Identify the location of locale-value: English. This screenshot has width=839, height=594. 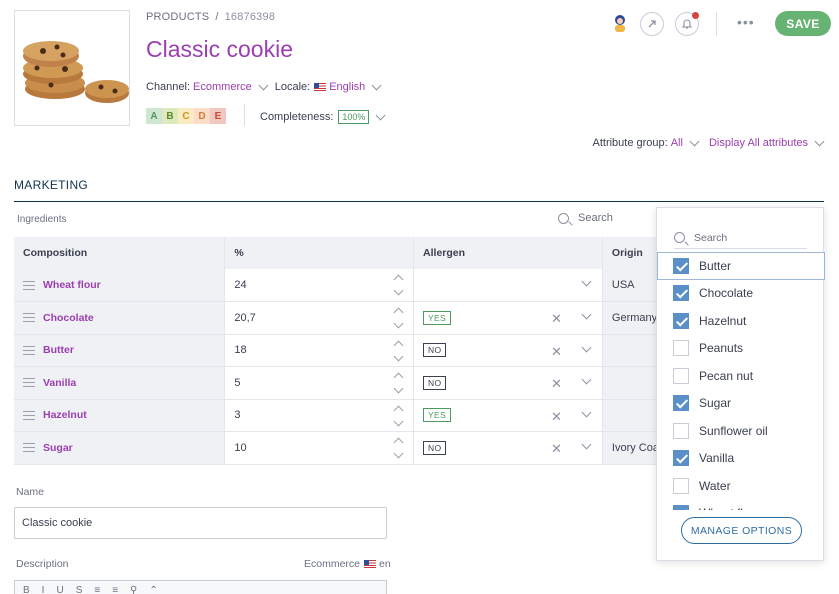
(347, 87).